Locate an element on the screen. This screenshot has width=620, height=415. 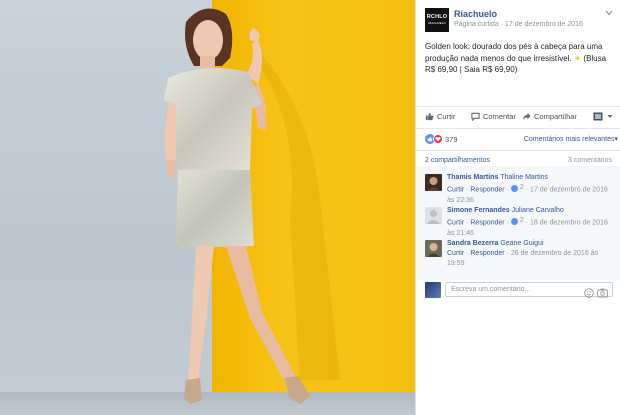
post-actions: Curtir Comentar Compartilhar is located at coordinates (519, 118).